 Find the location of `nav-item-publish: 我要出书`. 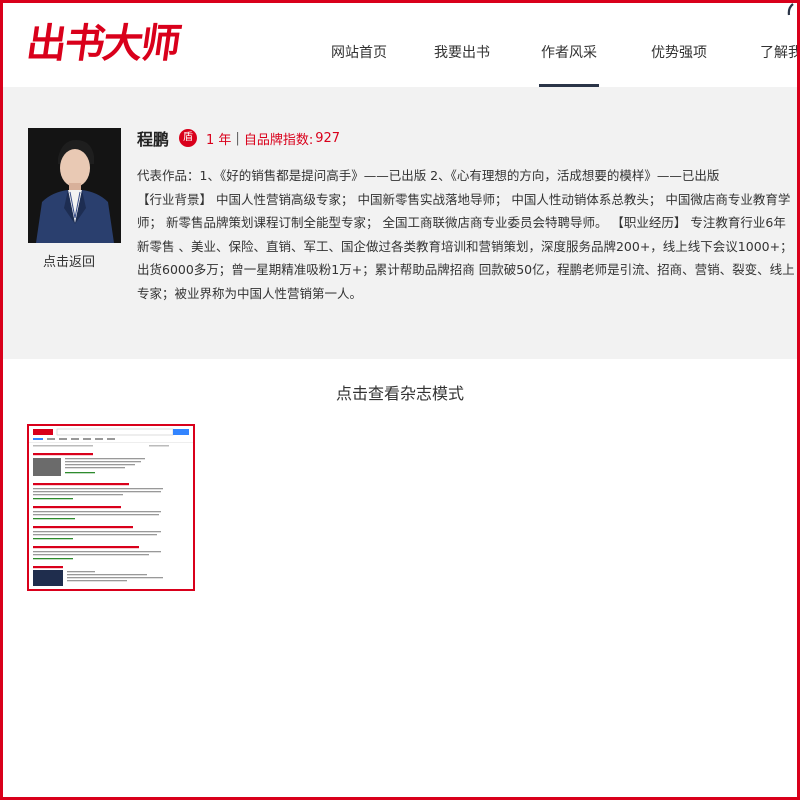

nav-item-publish: 我要出书 is located at coordinates (462, 45).